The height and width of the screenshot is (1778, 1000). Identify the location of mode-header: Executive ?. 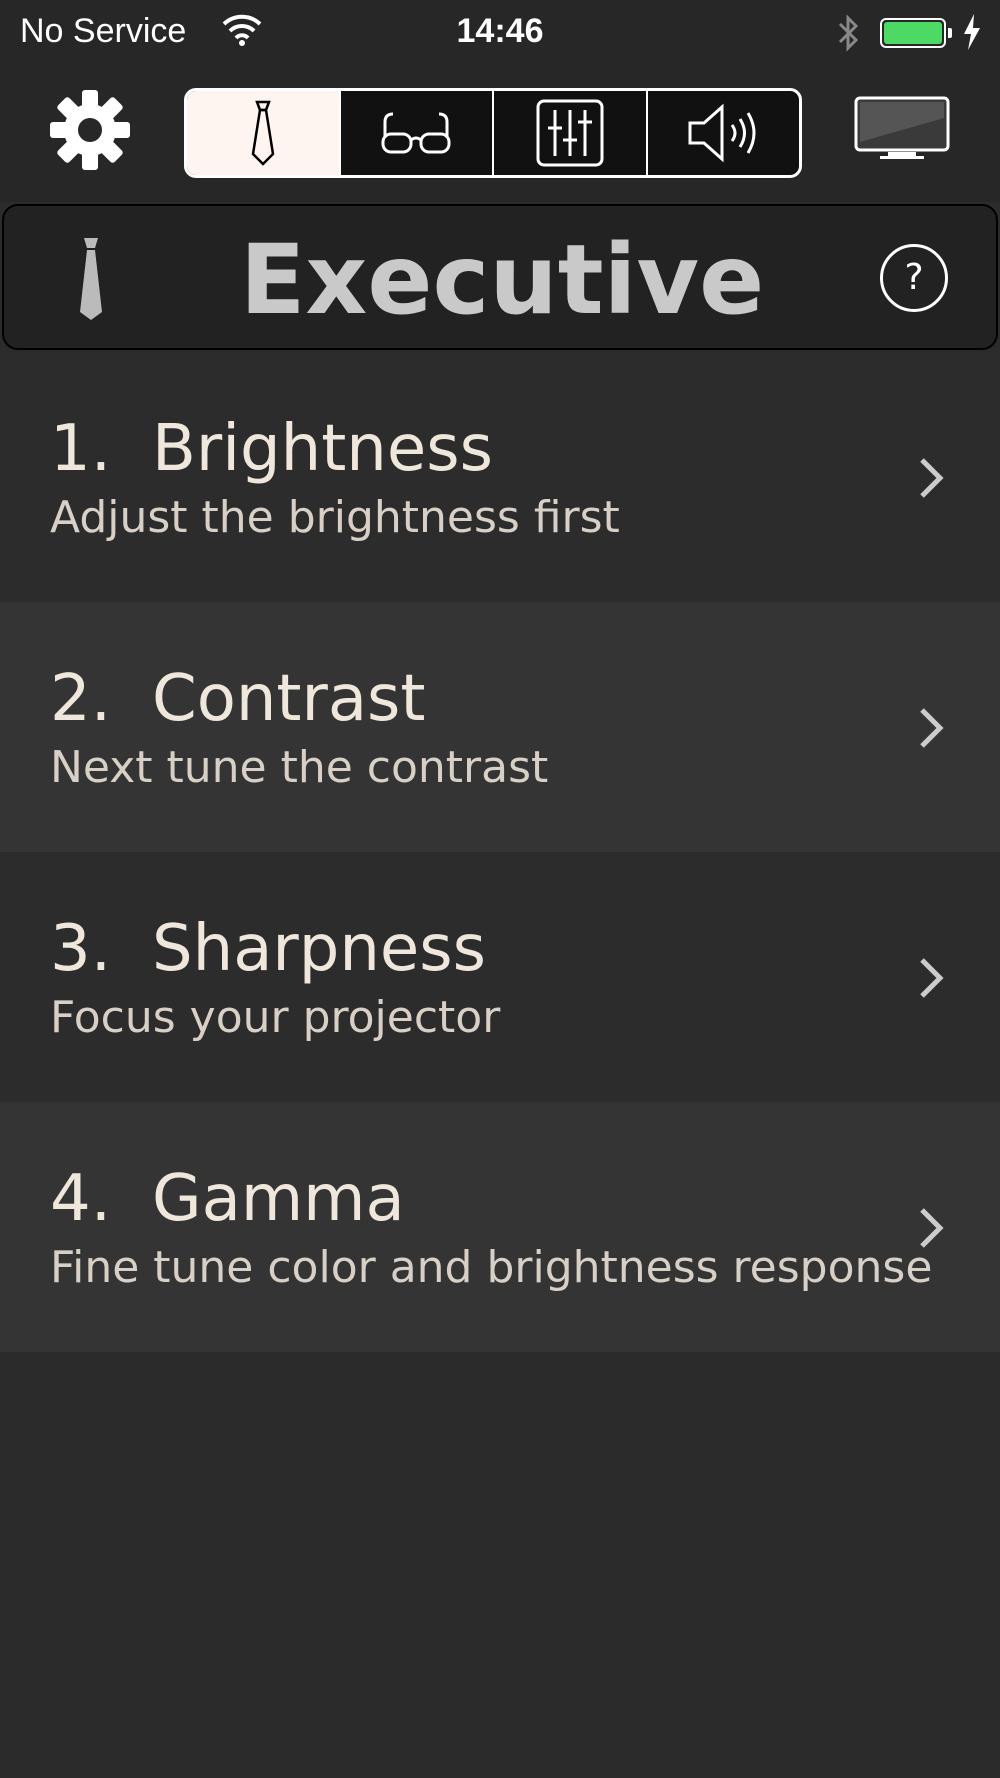
(500, 277).